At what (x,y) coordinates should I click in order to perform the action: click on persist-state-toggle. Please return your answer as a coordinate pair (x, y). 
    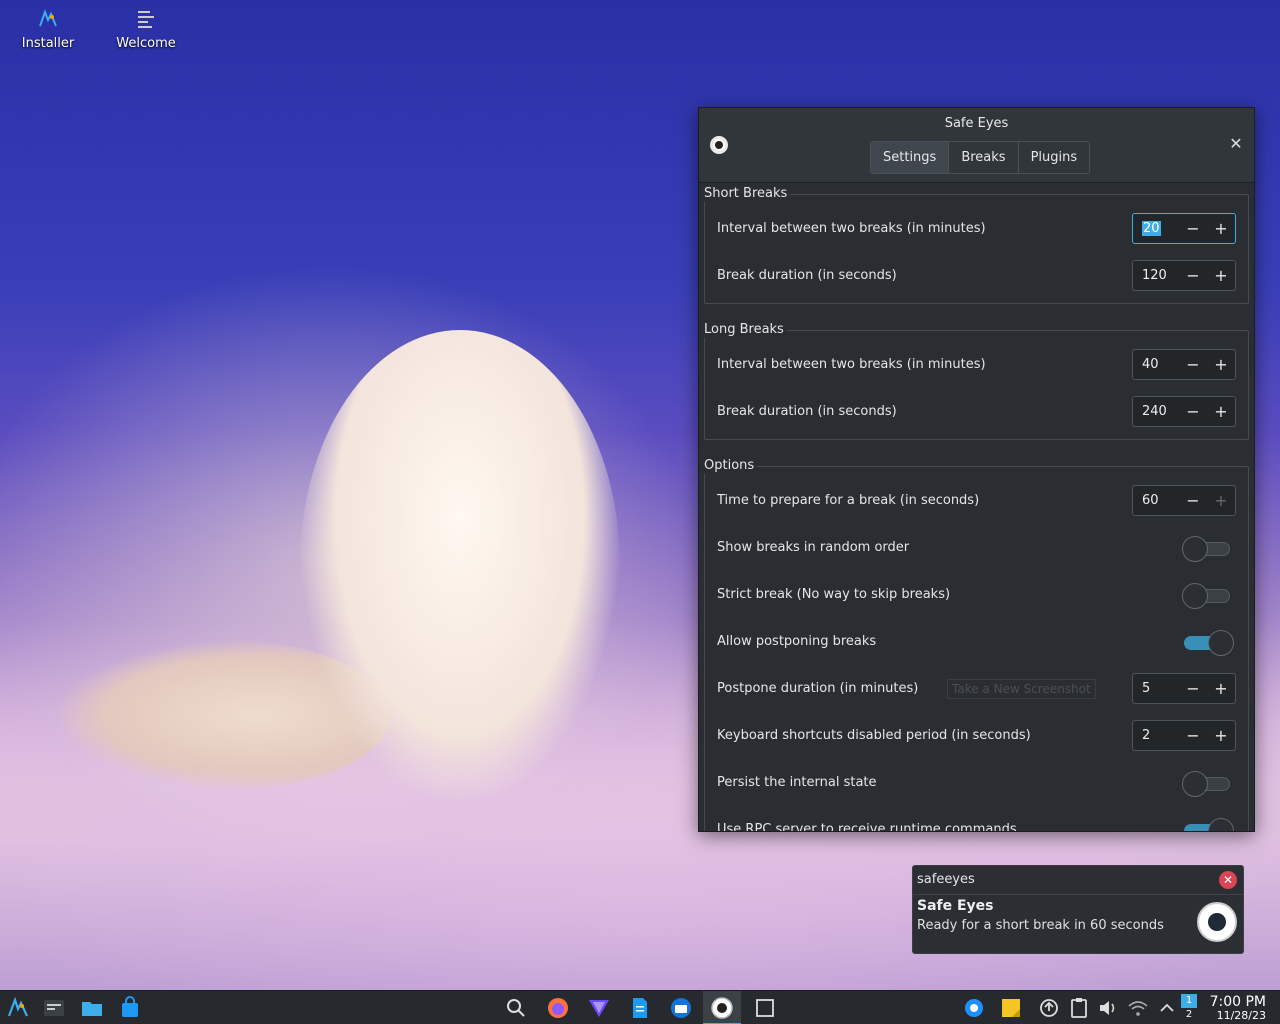
    Looking at the image, I should click on (1208, 783).